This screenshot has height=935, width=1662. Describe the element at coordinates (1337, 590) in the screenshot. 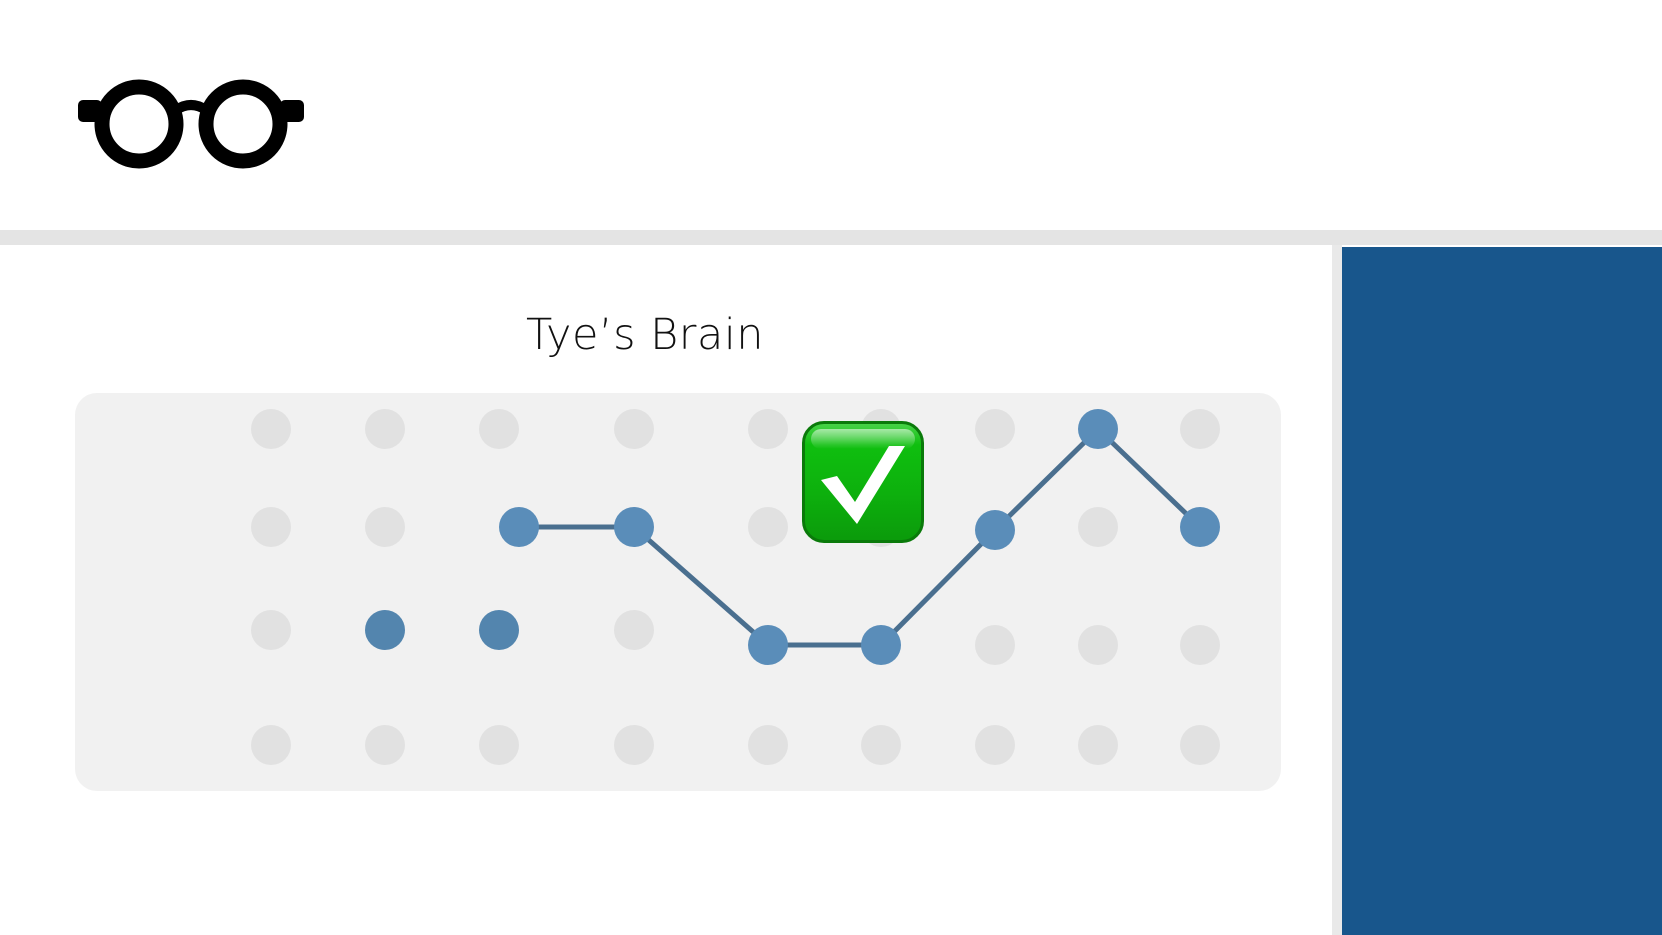

I see `panel-divider` at that location.